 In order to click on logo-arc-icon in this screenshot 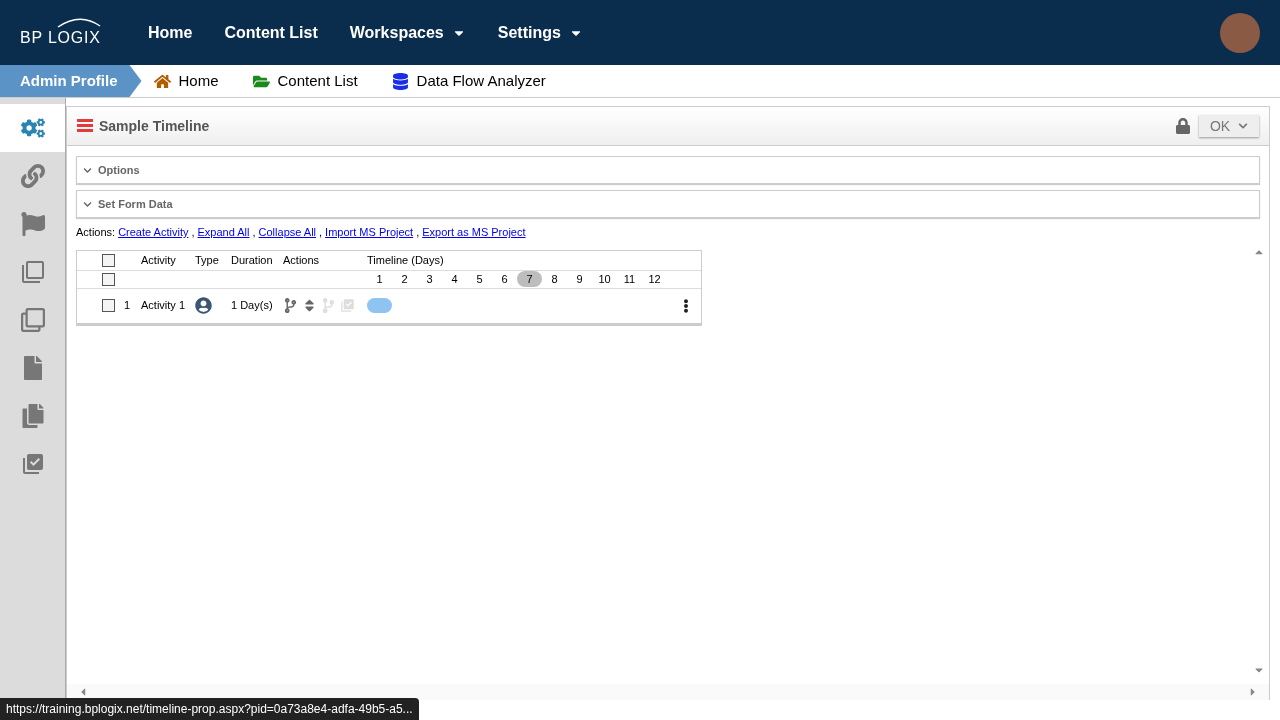, I will do `click(79, 21)`.